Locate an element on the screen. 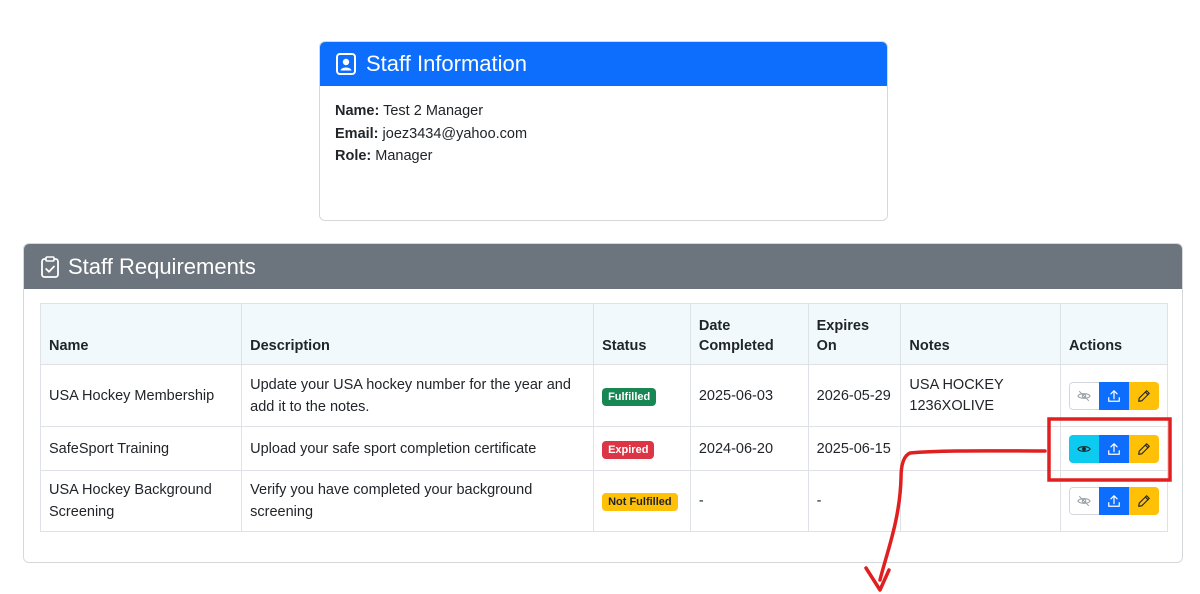 This screenshot has height=594, width=1200. staff-role-label: Role: is located at coordinates (353, 156).